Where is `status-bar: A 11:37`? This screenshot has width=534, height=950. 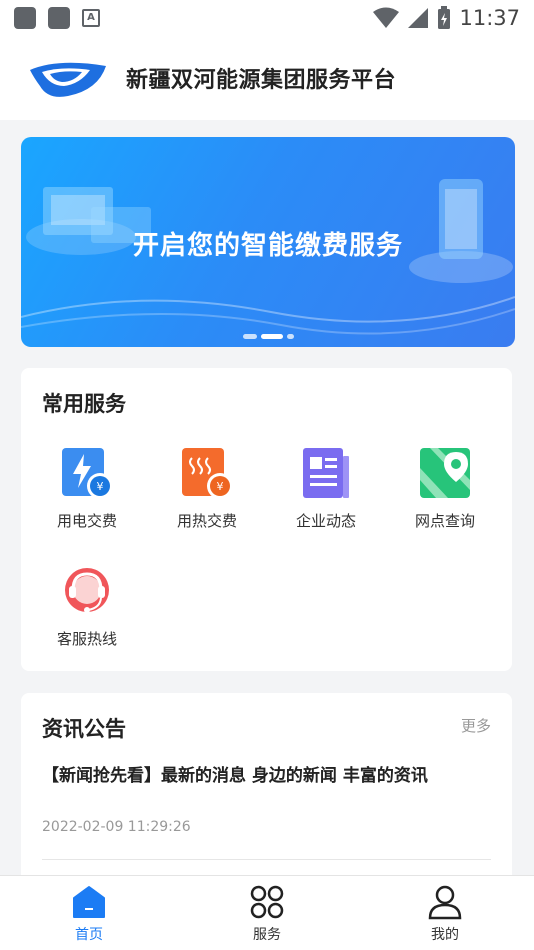 status-bar: A 11:37 is located at coordinates (267, 18).